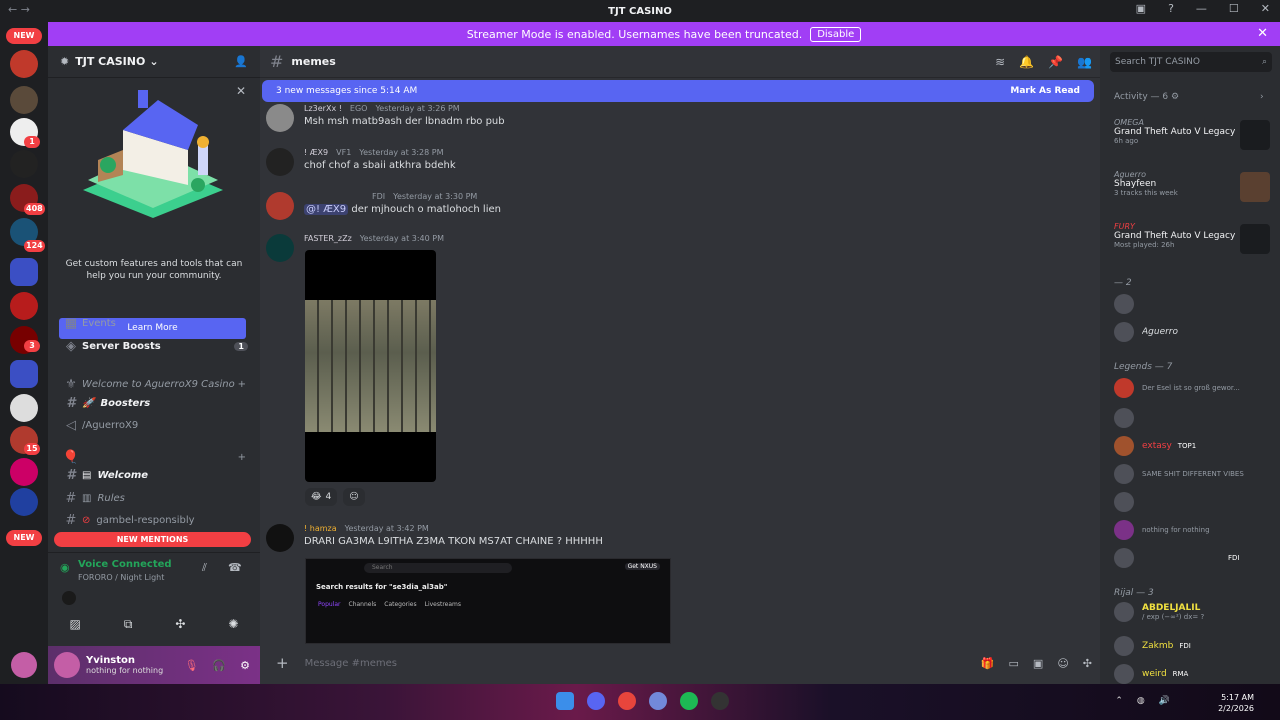 This screenshot has height=720, width=1280. What do you see at coordinates (241, 91) in the screenshot?
I see `close-promo-icon: ✕` at bounding box center [241, 91].